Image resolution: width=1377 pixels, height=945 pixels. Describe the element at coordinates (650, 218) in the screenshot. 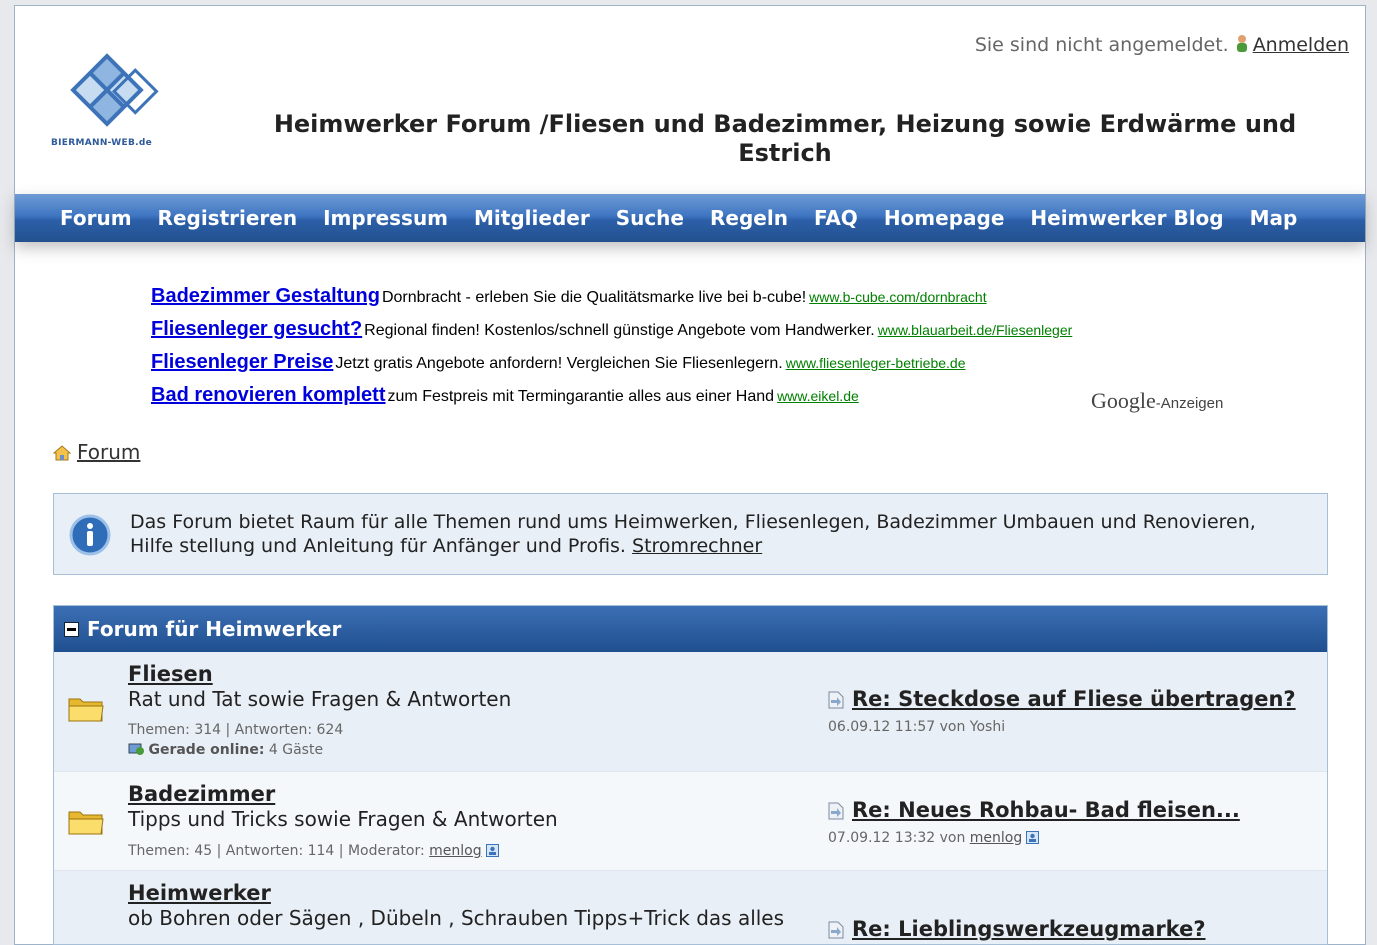

I see `nav-suche: Suche` at that location.